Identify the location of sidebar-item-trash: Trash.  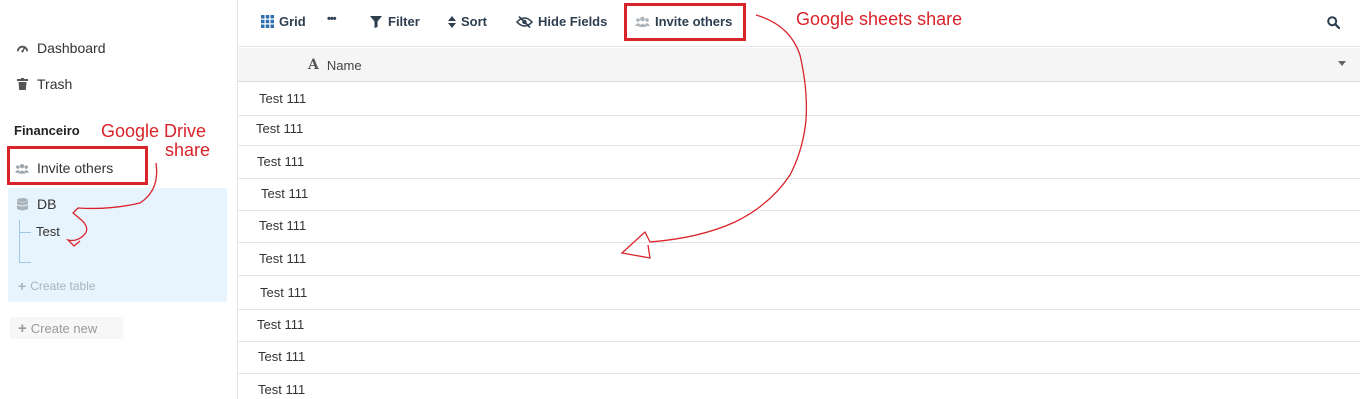
(43, 84).